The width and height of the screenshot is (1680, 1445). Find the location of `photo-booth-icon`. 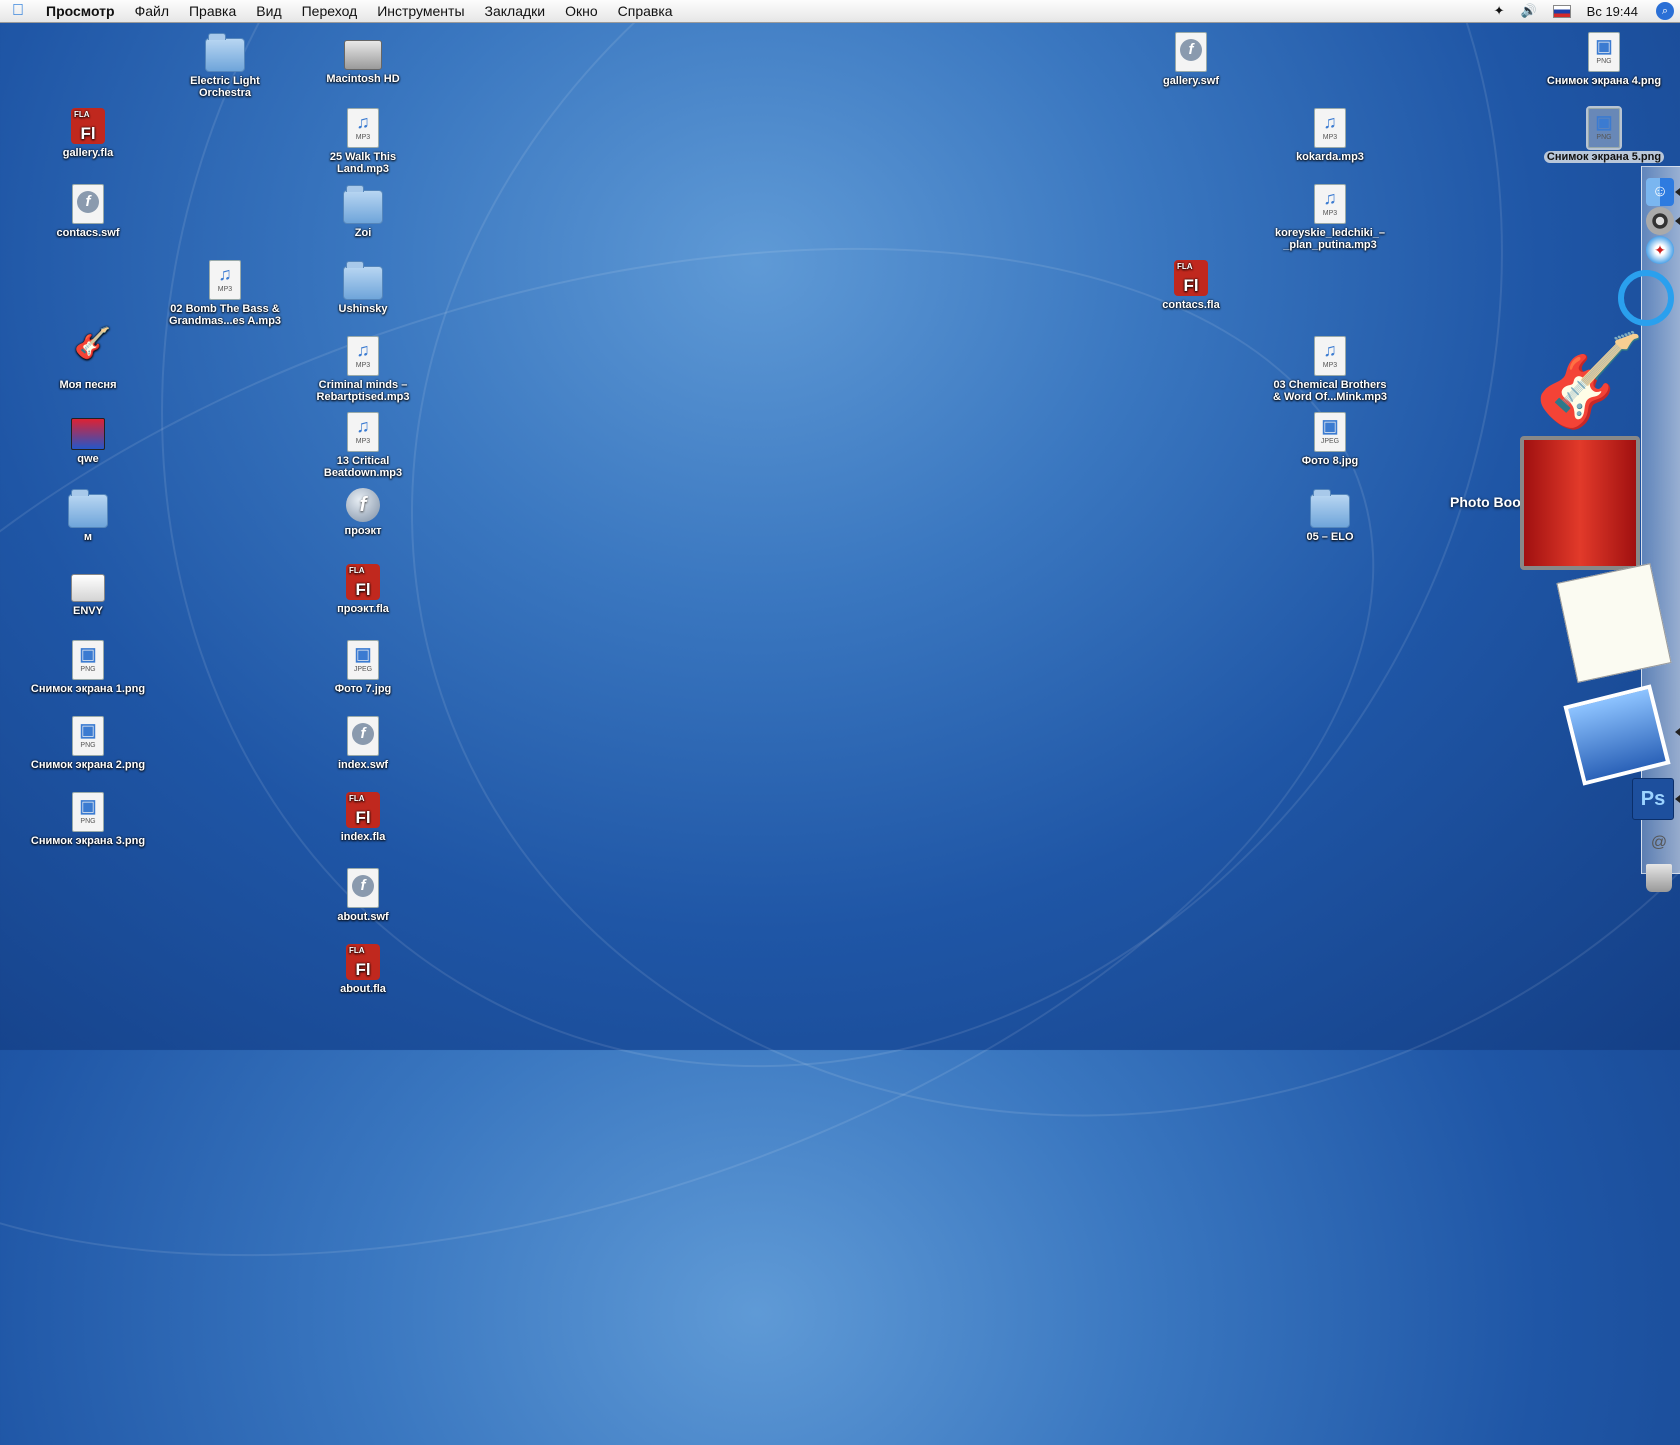

photo-booth-icon is located at coordinates (1580, 503).